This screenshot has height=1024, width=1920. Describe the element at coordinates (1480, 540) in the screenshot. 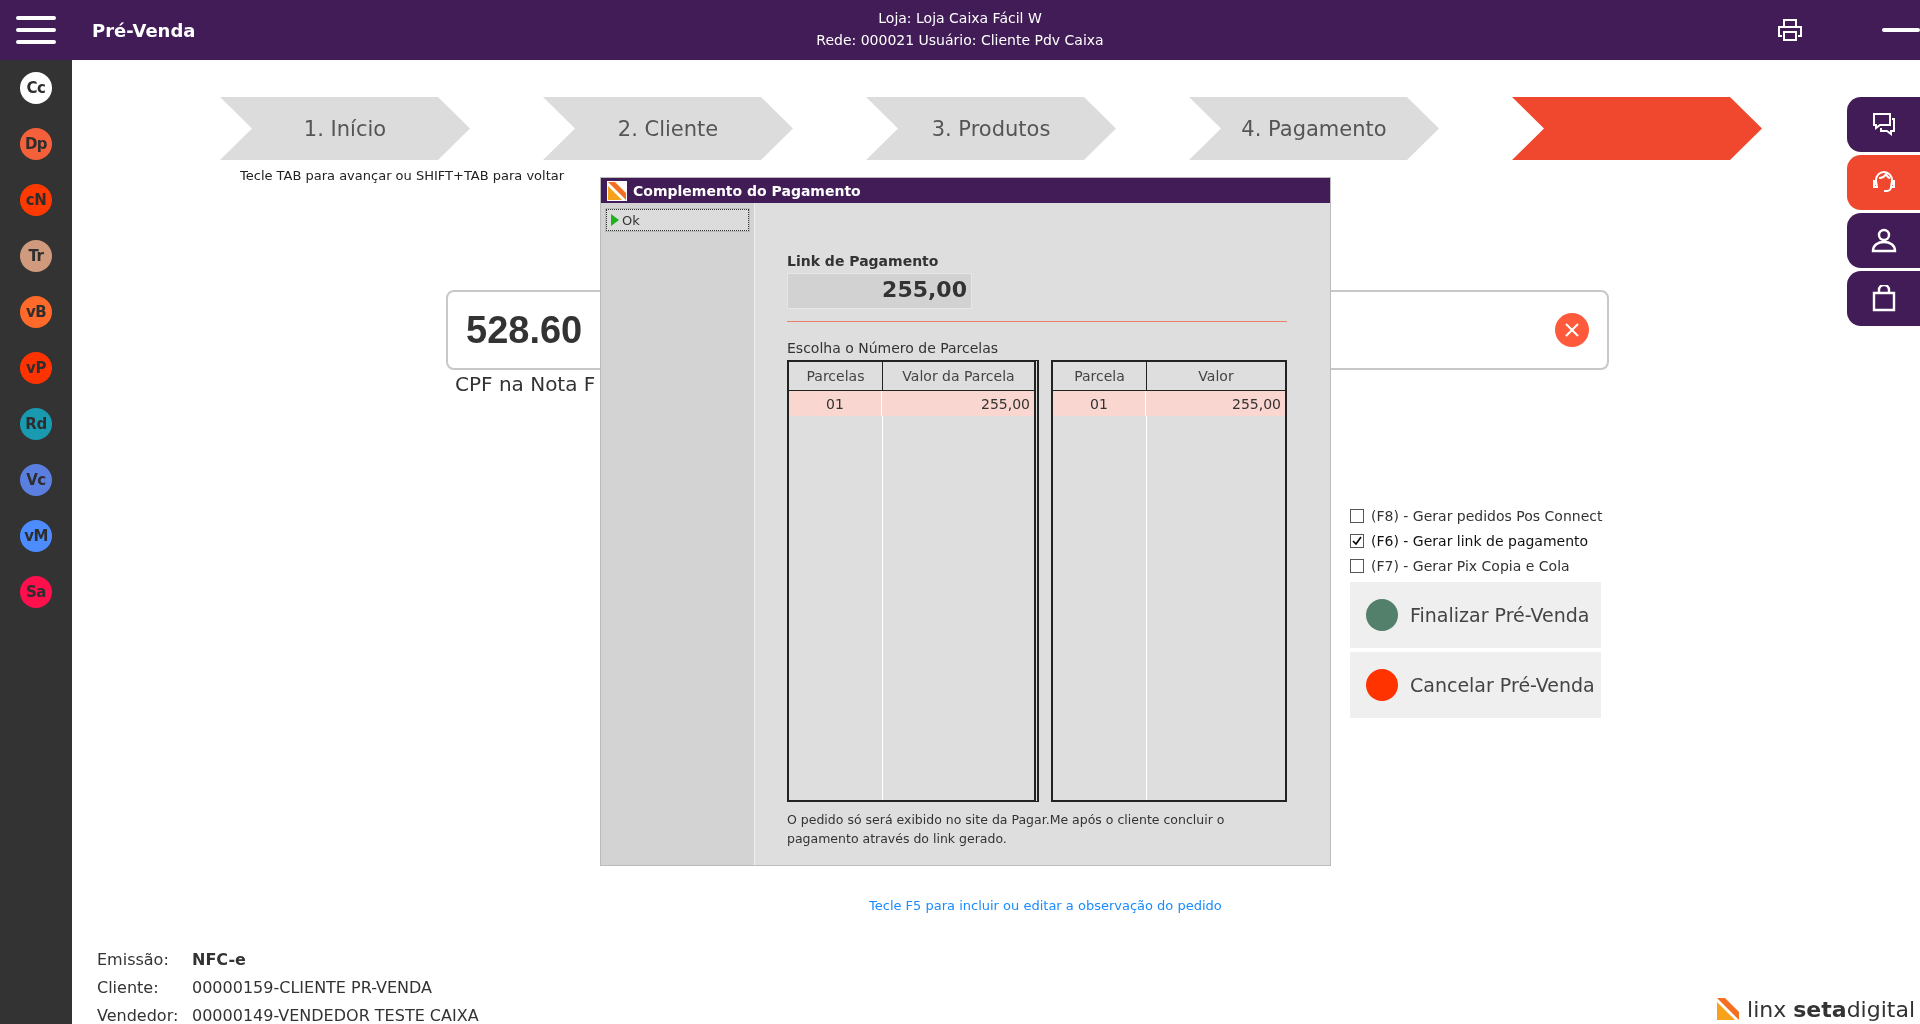

I see `option-label: (F6) - Gerar link de pagamento` at that location.